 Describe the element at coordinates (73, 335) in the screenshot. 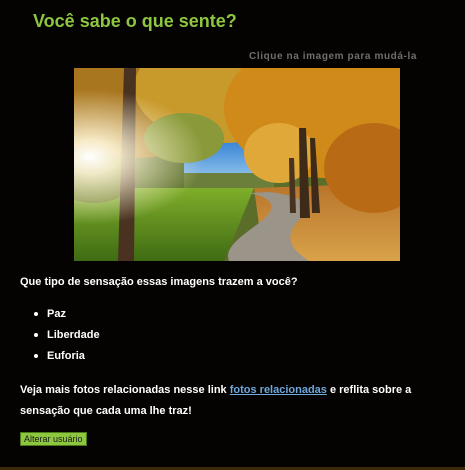

I see `feeling-label: Liberdade` at that location.